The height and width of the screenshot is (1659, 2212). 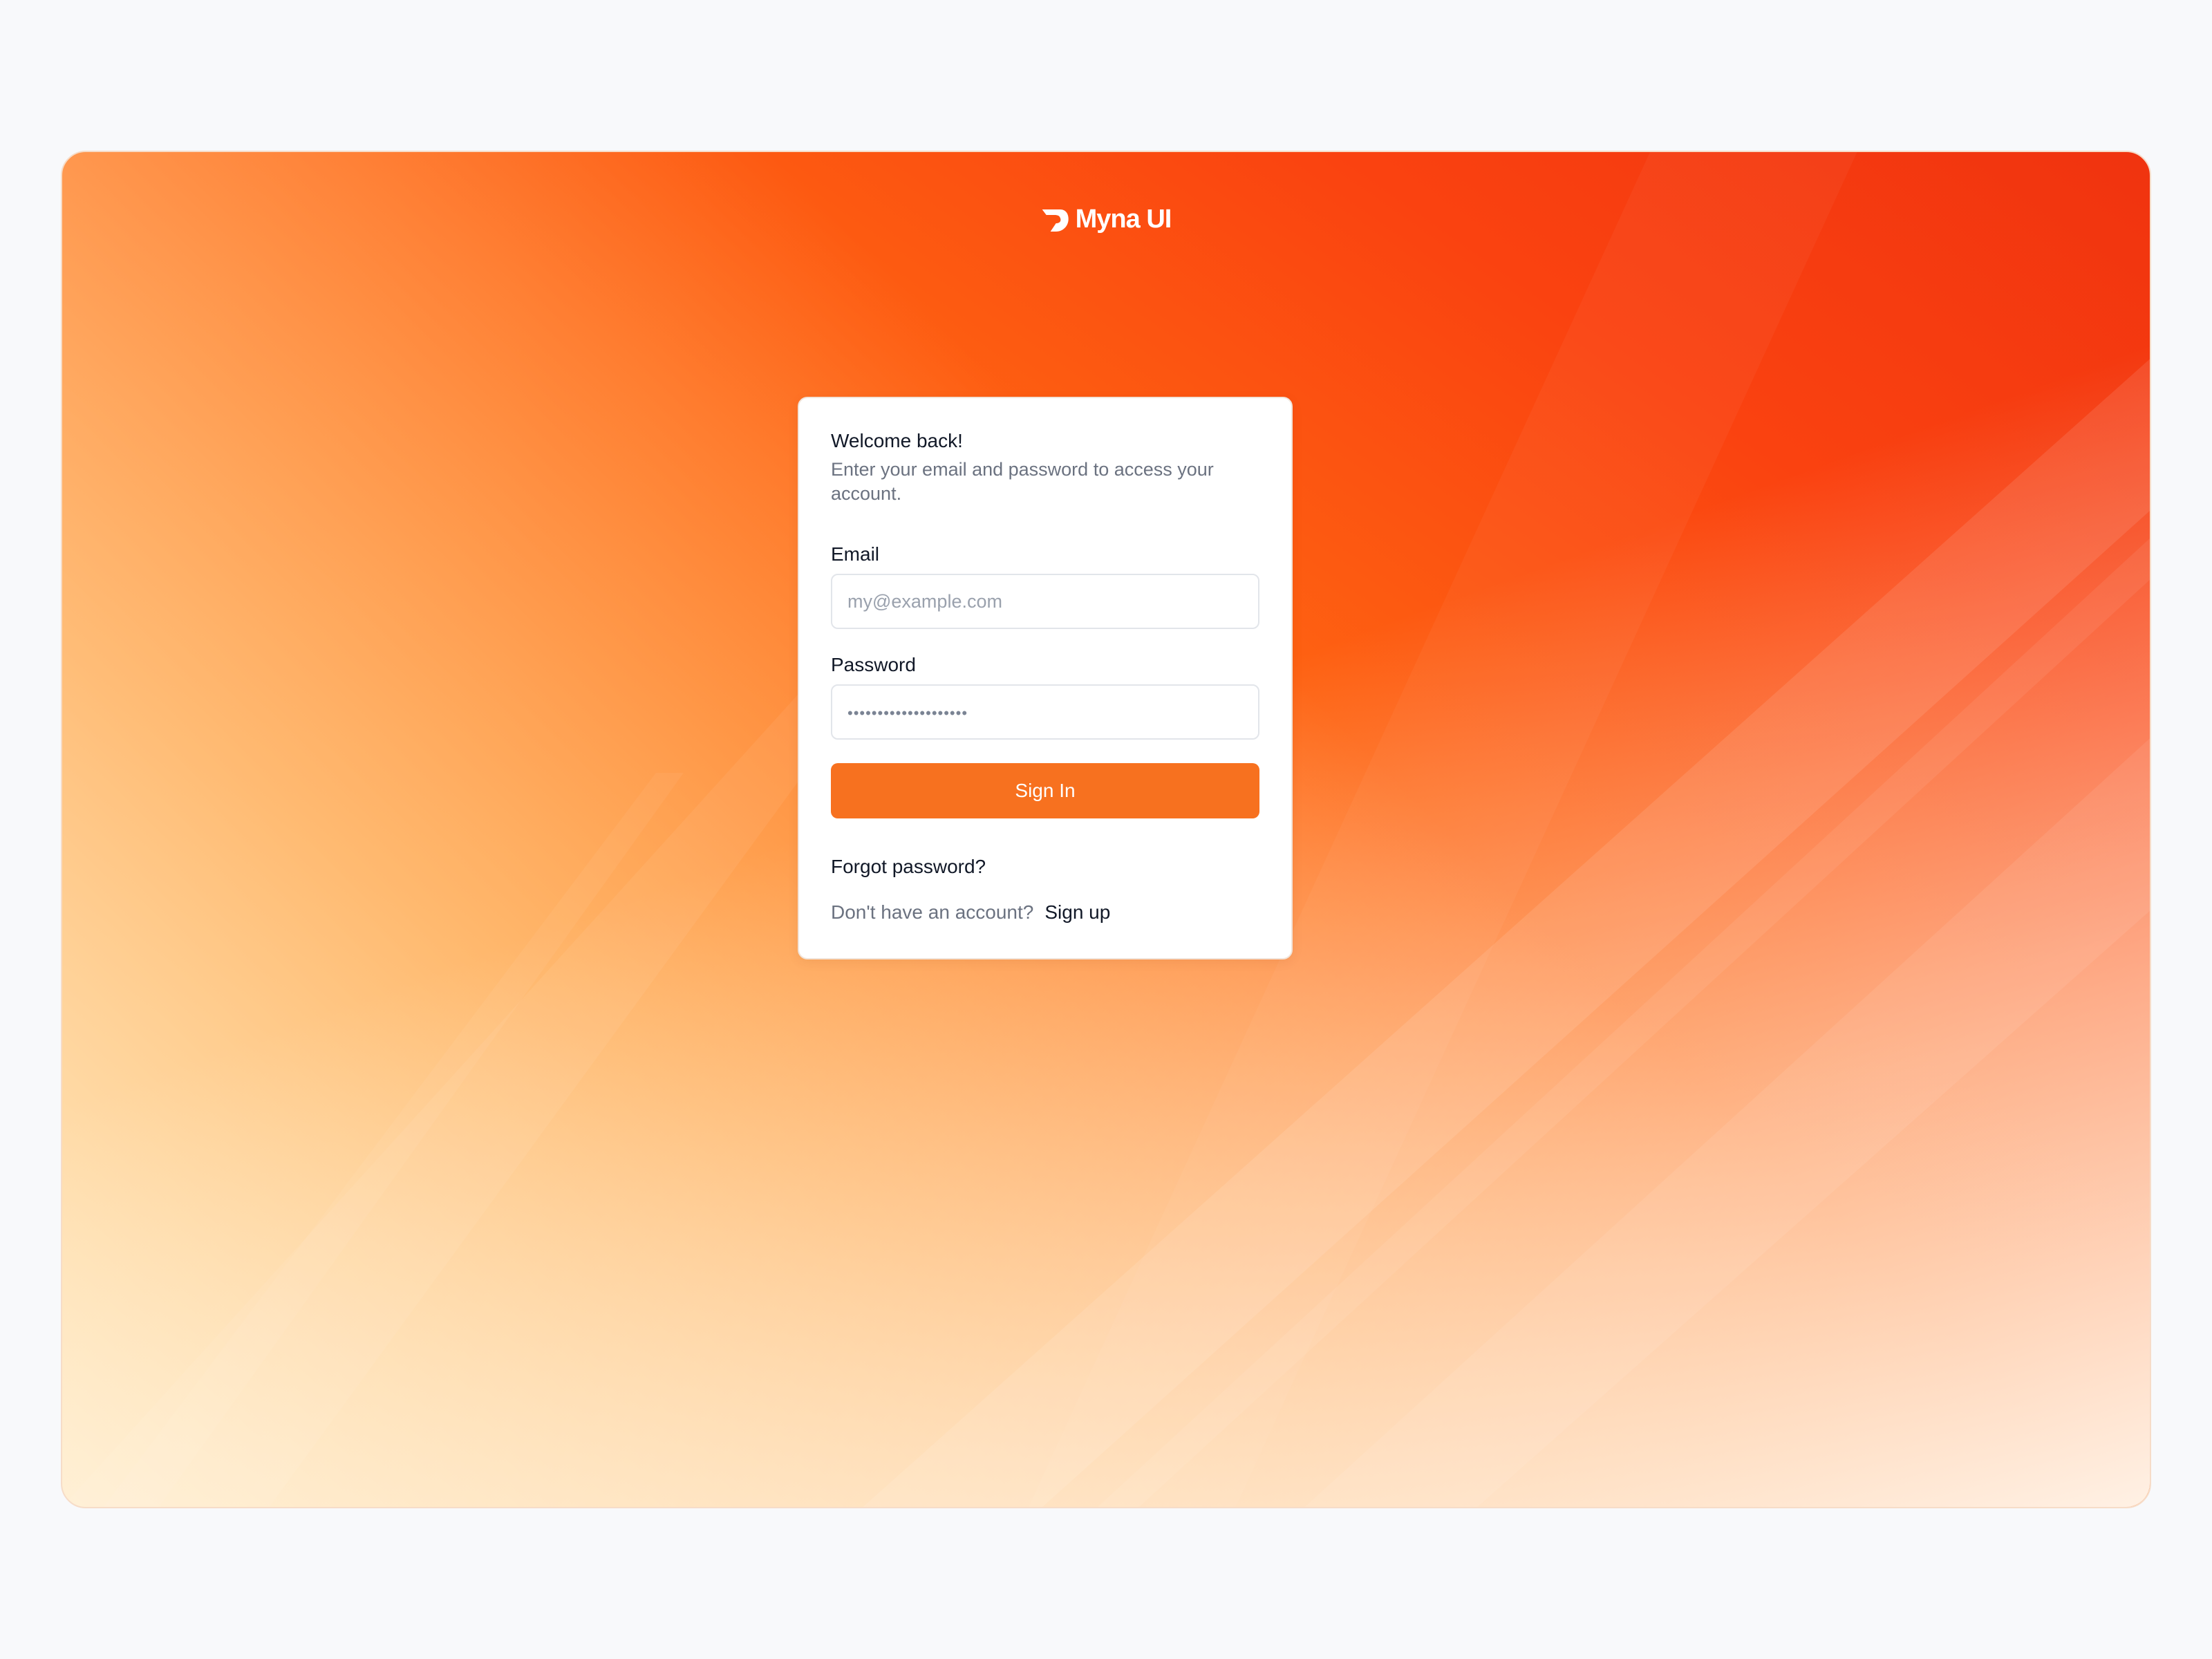 I want to click on forgot-password-link: Forgot password?, so click(x=1045, y=866).